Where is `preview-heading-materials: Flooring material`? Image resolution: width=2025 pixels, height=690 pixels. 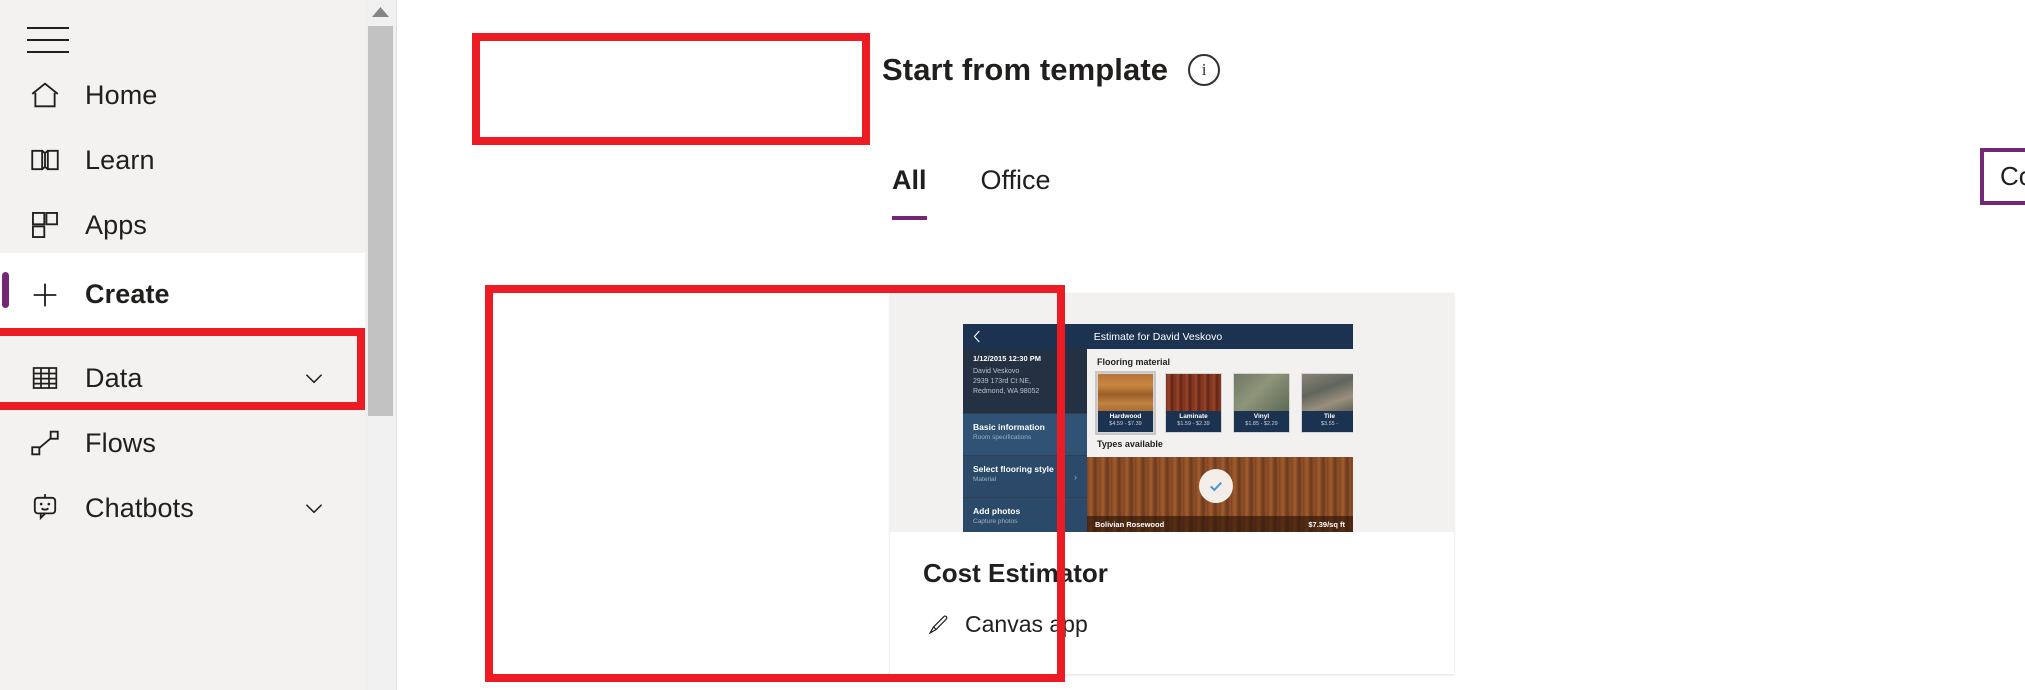
preview-heading-materials: Flooring material is located at coordinates (1134, 362).